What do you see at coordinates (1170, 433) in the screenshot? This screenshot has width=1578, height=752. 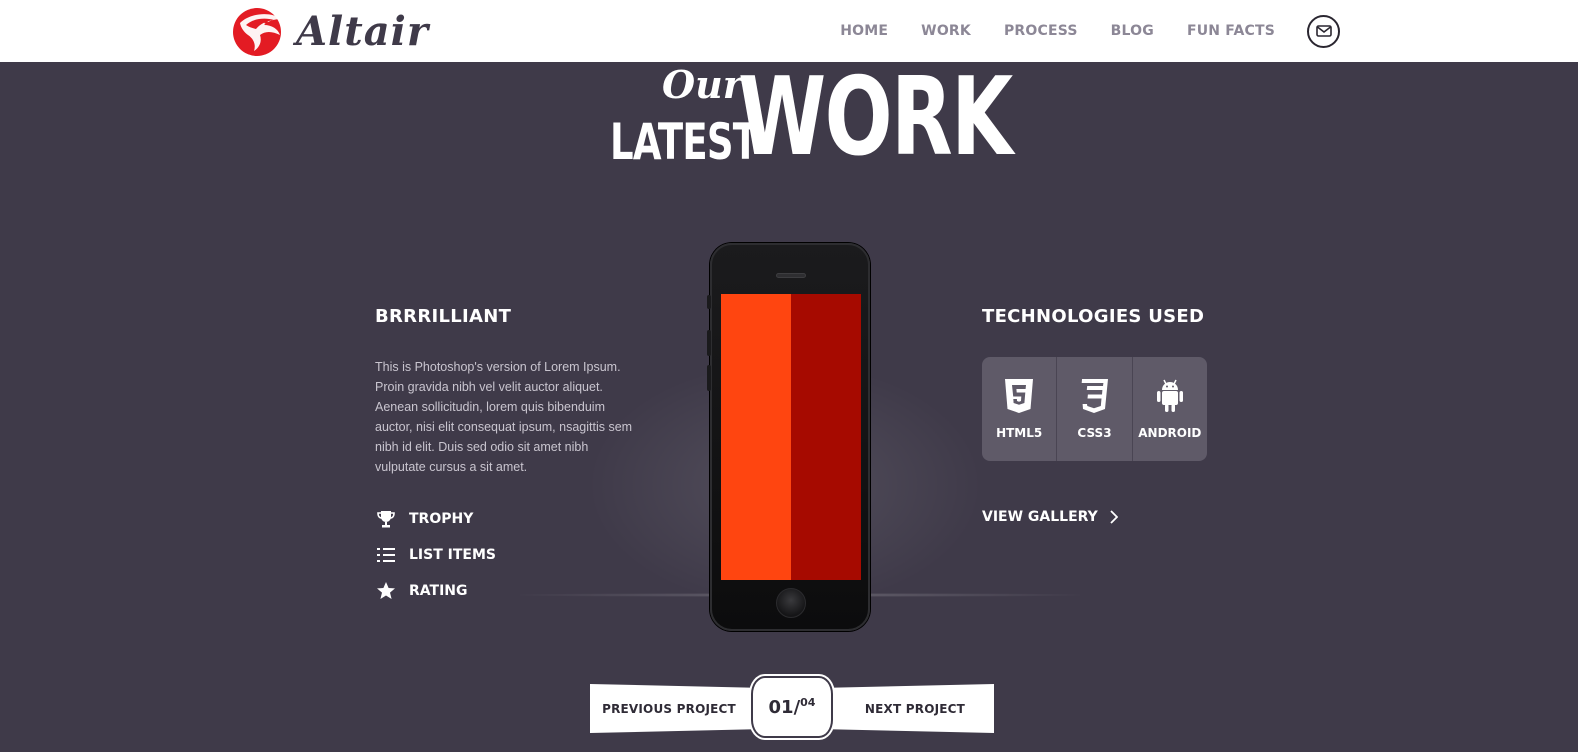 I see `tech-label: ANDROID` at bounding box center [1170, 433].